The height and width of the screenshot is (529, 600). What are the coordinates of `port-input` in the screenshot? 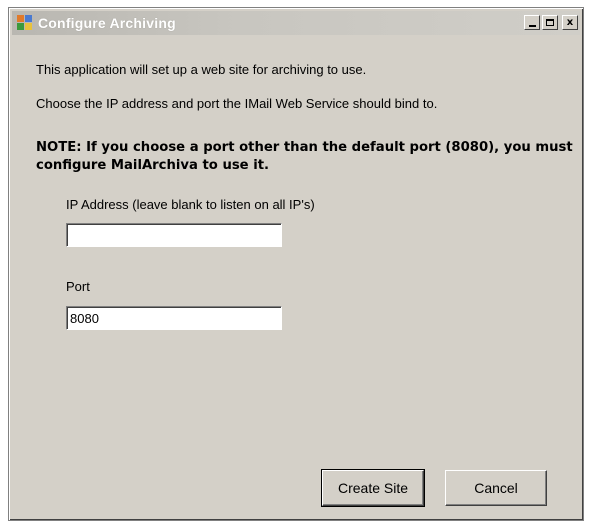 It's located at (174, 318).